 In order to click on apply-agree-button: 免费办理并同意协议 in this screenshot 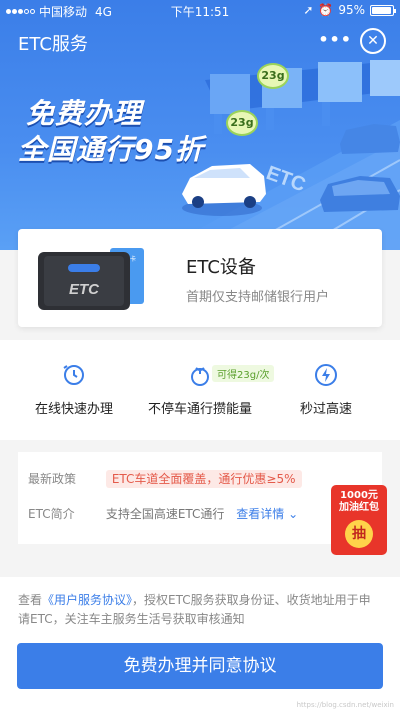, I will do `click(200, 666)`.